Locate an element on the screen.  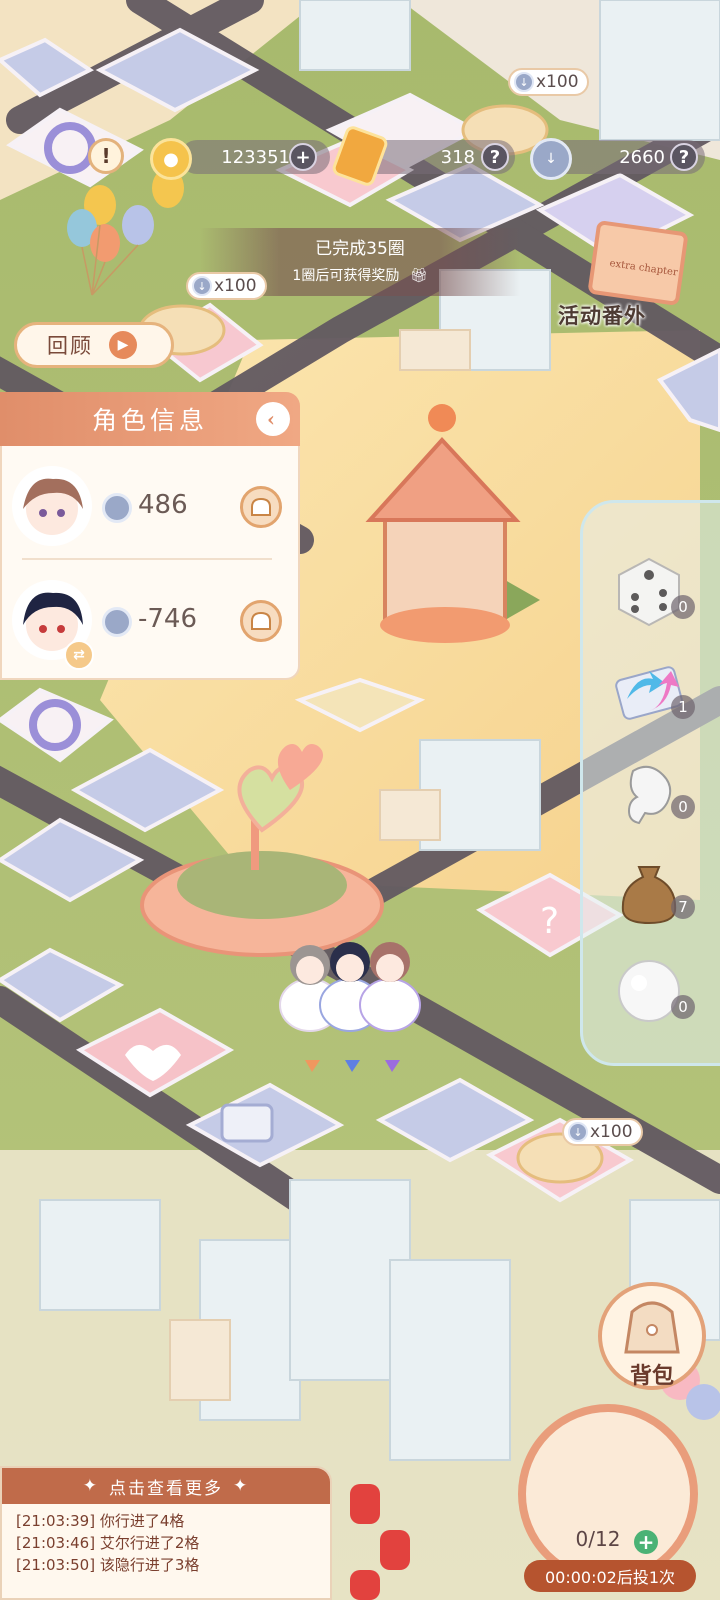
log-header-text: 点击查看更多 is located at coordinates (166, 1488).